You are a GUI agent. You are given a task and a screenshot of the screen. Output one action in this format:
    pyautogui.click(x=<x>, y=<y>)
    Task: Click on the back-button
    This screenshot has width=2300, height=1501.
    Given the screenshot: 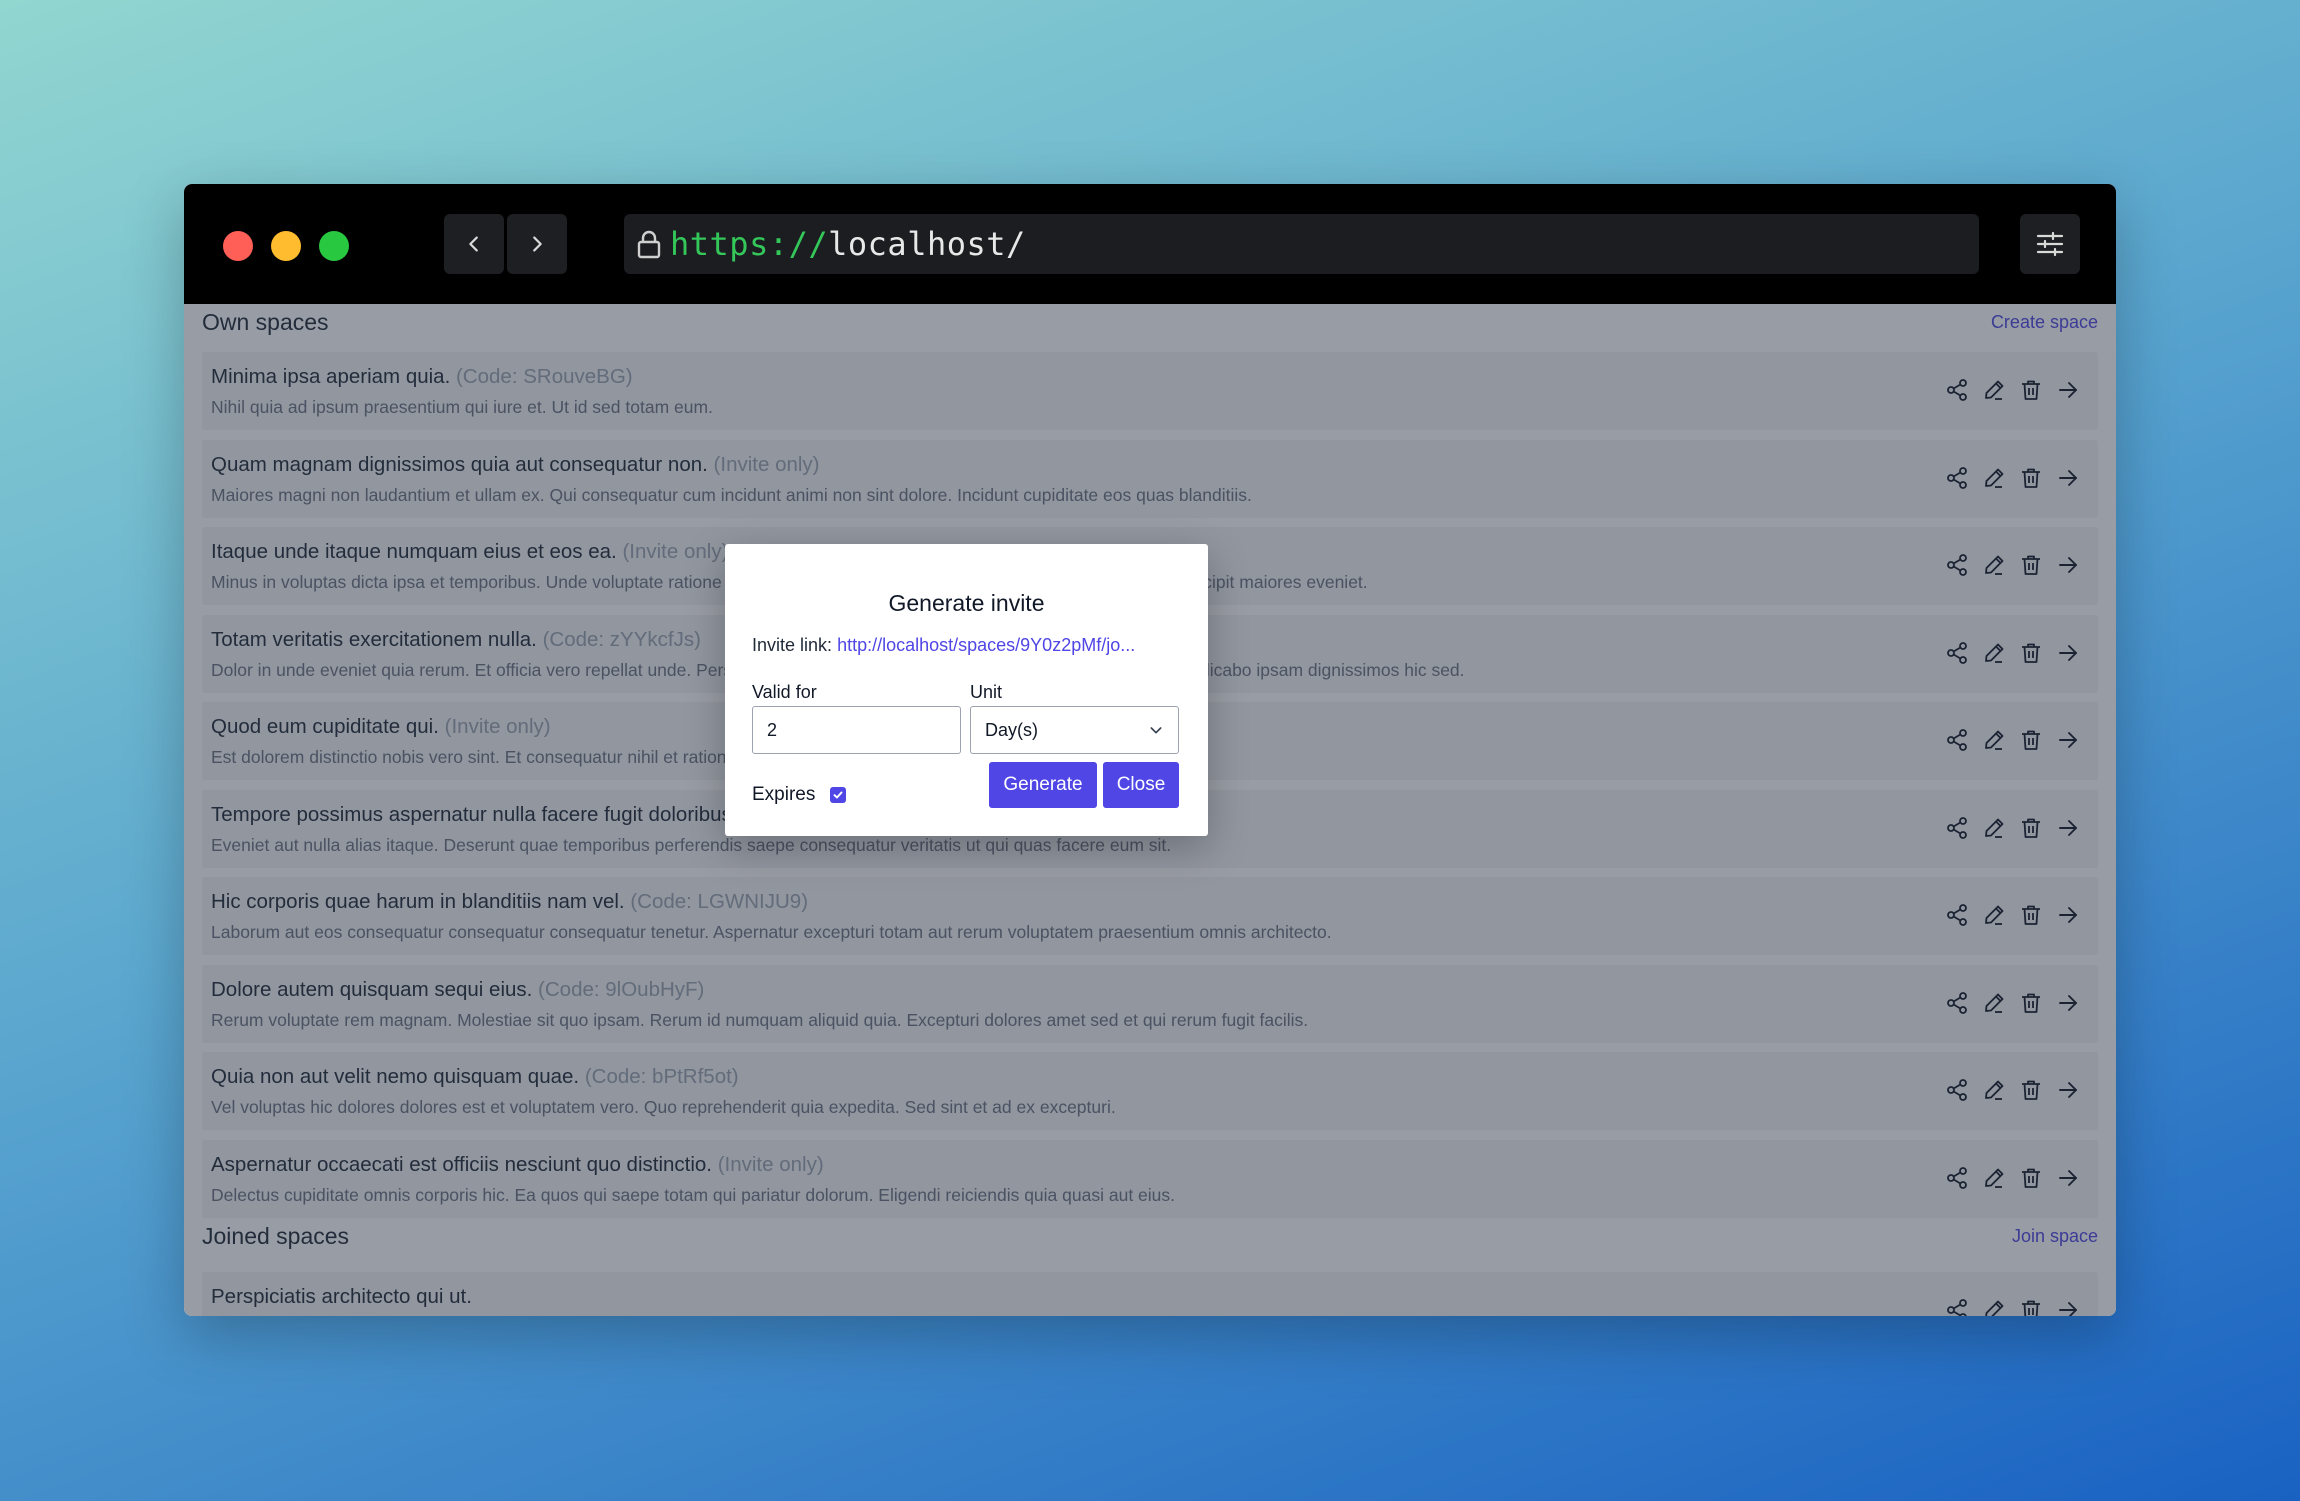 What is the action you would take?
    pyautogui.click(x=474, y=244)
    